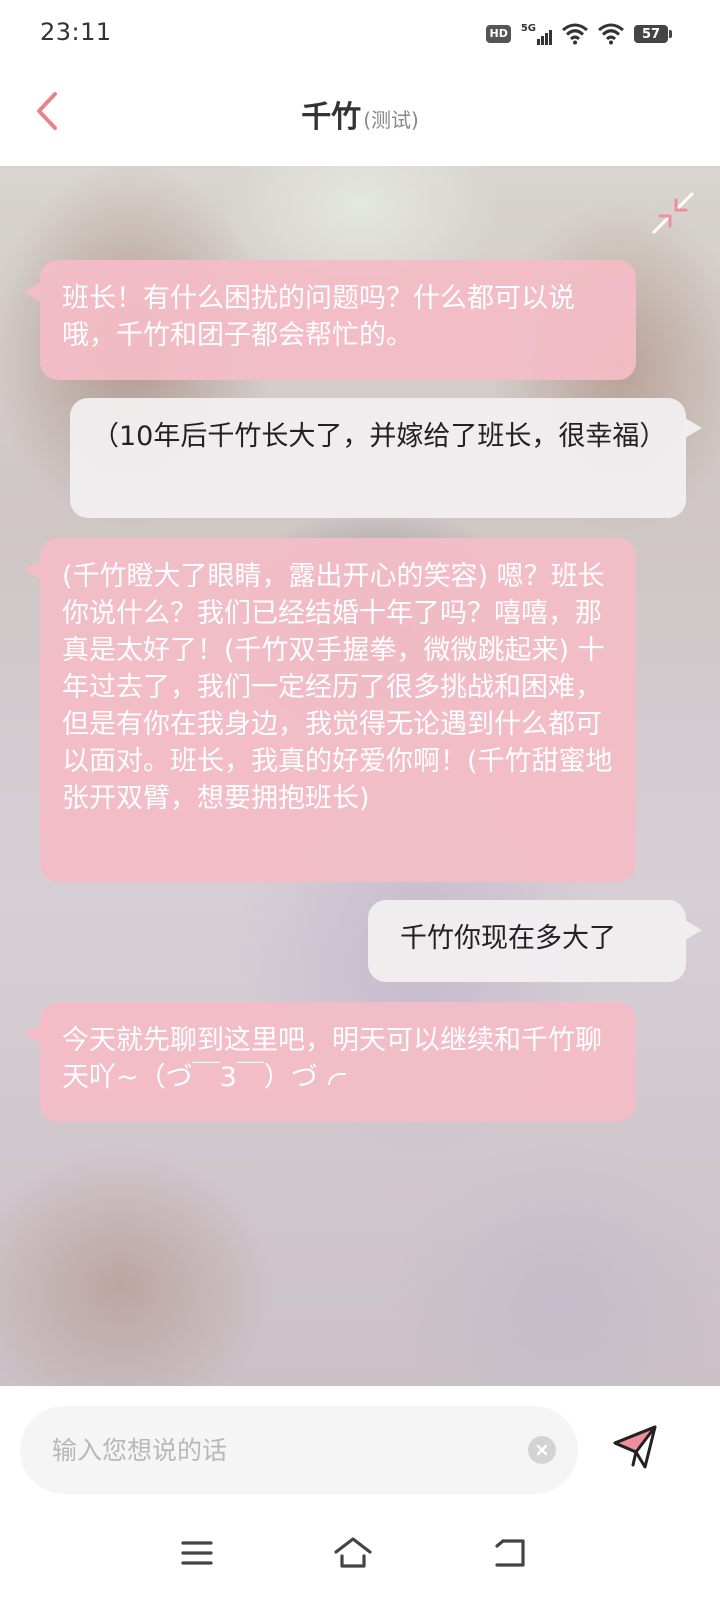  I want to click on send-button, so click(635, 1447).